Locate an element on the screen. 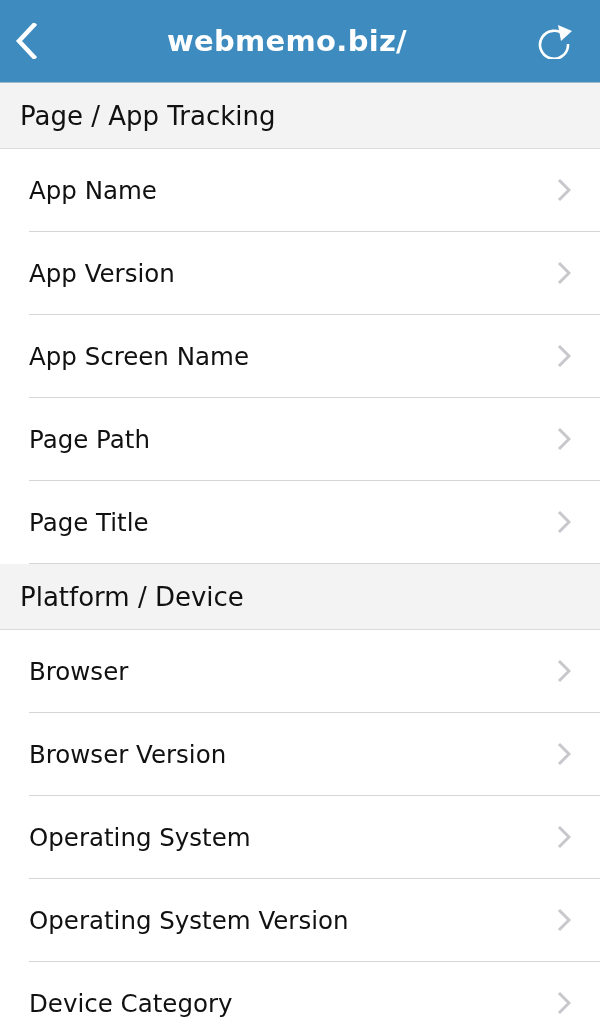 This screenshot has height=1028, width=600. reload-icon is located at coordinates (555, 41).